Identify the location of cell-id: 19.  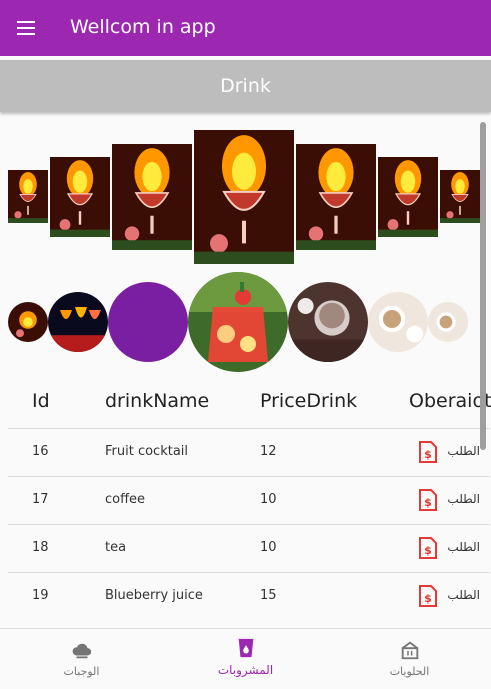
(40, 595).